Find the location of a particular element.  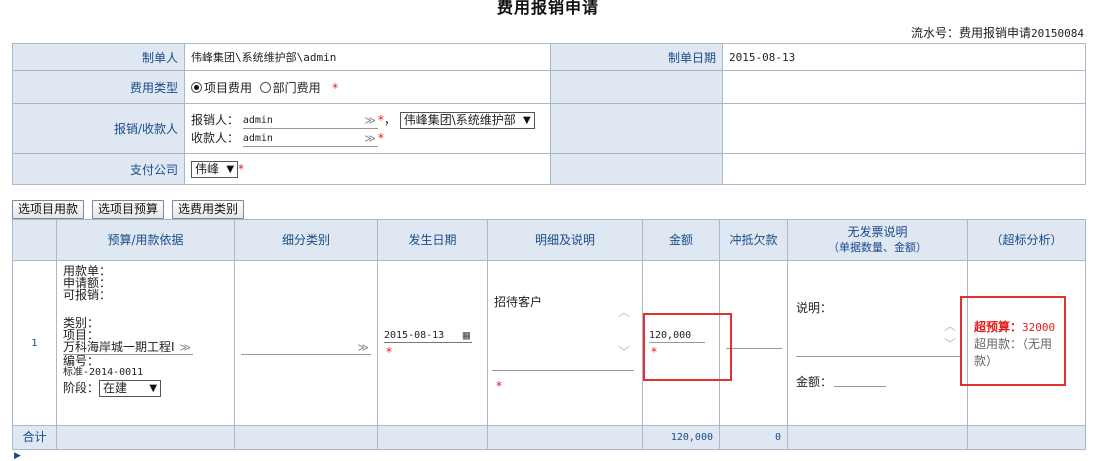

project-input: 万科海岸城一期工程I ≫ is located at coordinates (128, 348).